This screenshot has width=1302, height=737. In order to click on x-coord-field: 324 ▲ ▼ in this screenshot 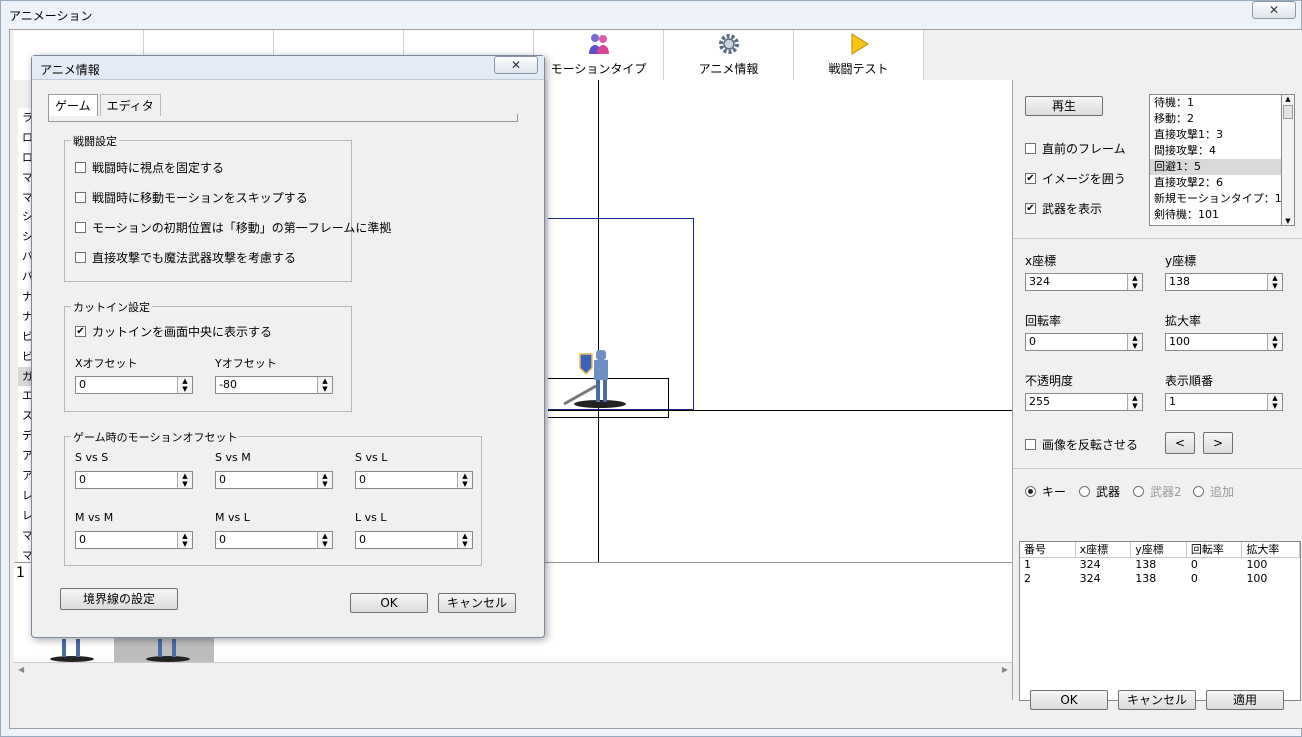, I will do `click(1084, 282)`.